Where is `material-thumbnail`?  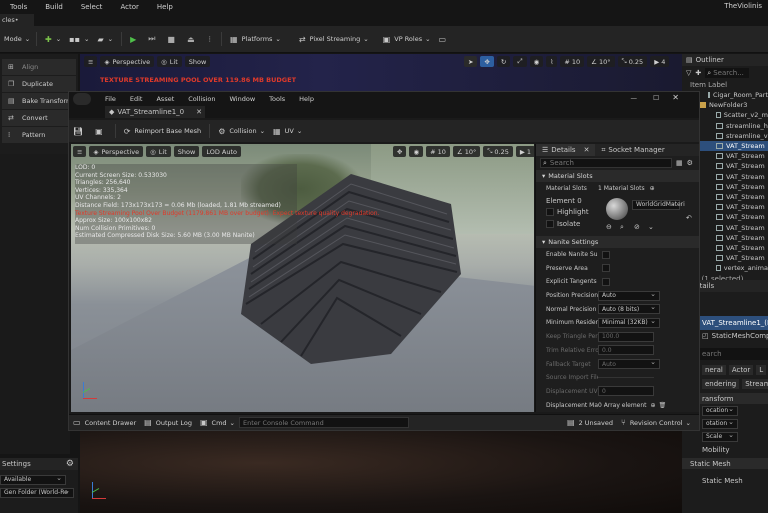
material-thumbnail is located at coordinates (617, 208).